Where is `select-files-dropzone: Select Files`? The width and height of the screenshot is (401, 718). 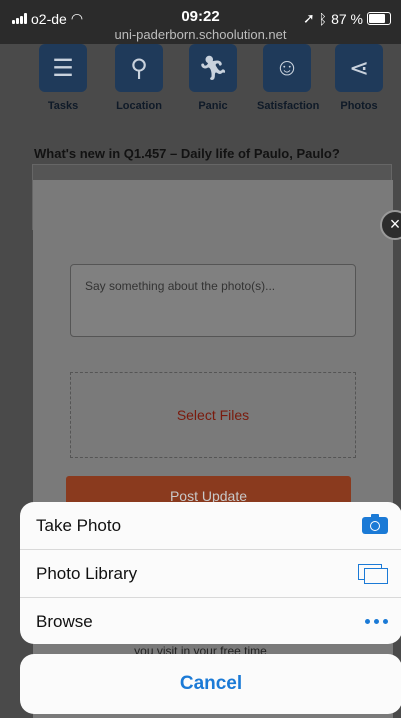 select-files-dropzone: Select Files is located at coordinates (213, 415).